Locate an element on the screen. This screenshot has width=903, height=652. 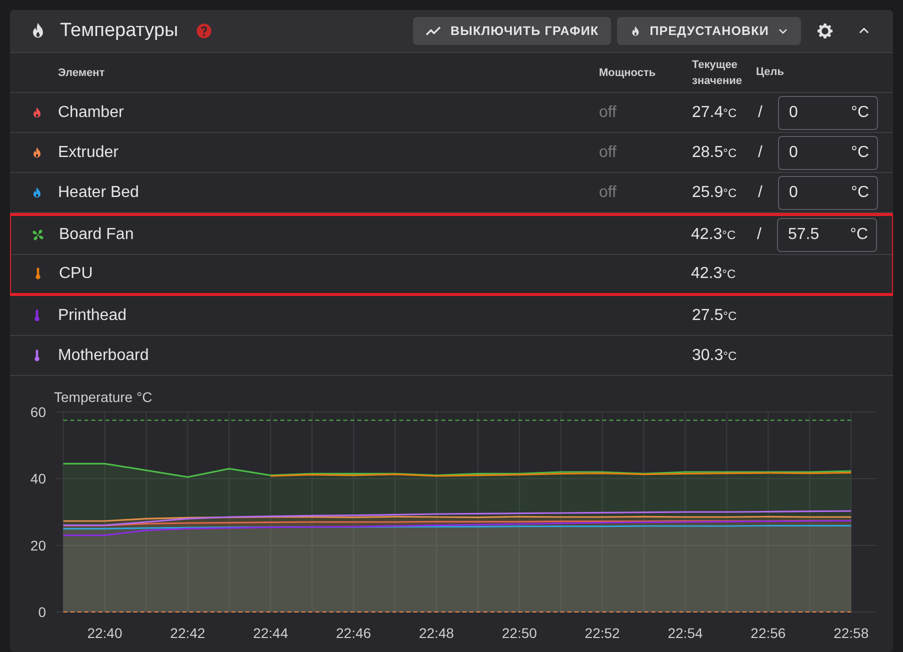
sensor-name: Extruder is located at coordinates (89, 153).